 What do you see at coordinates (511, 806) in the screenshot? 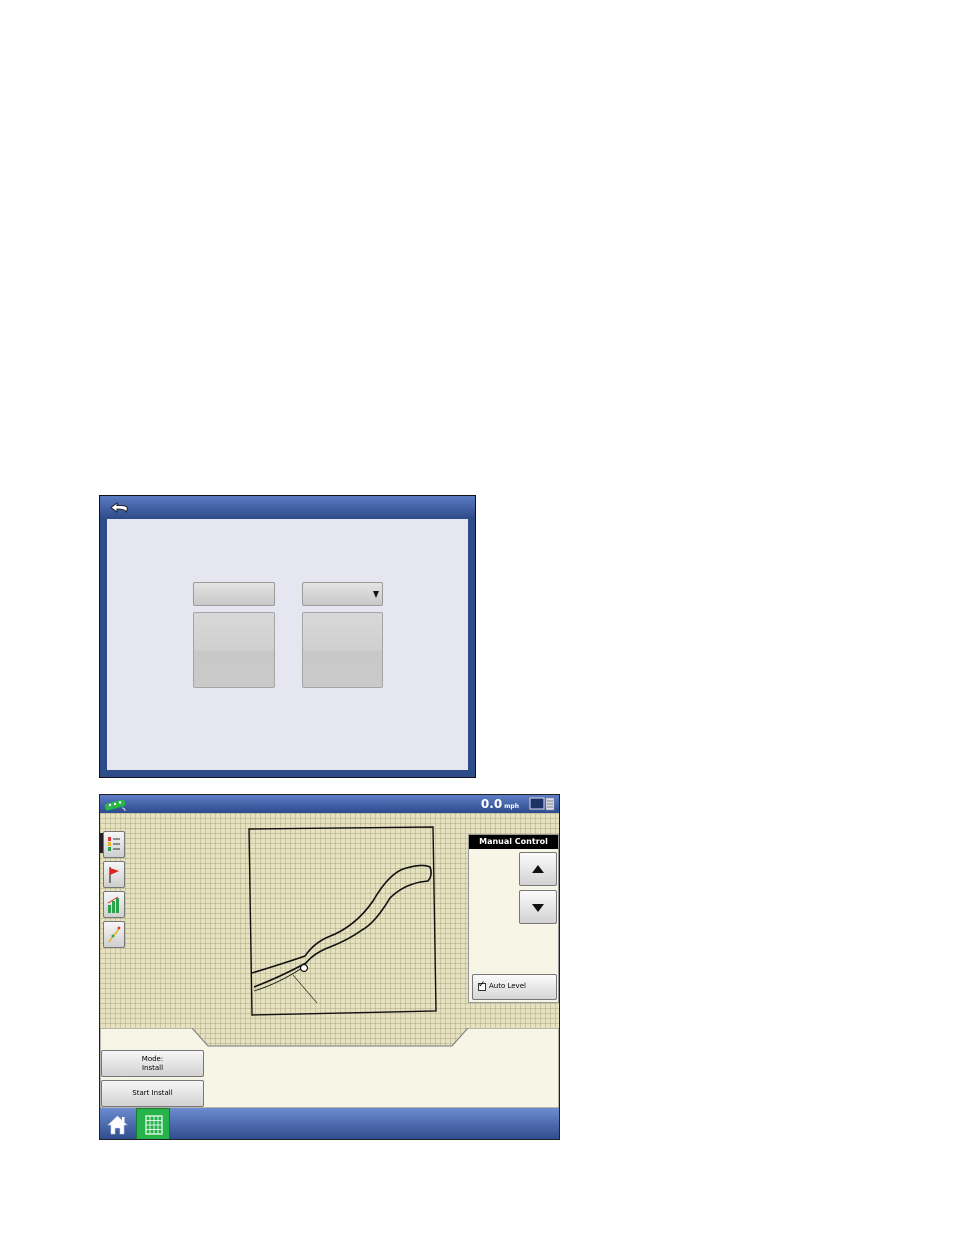
I see `speed-unit: mph` at bounding box center [511, 806].